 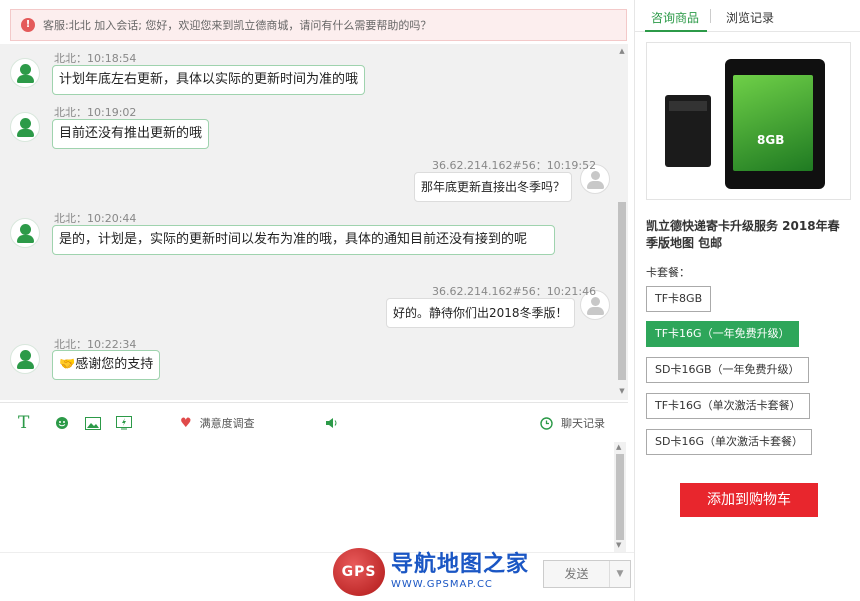 What do you see at coordinates (514, 291) in the screenshot?
I see `message-meta: 36.62.214.162#56：10:21:46` at bounding box center [514, 291].